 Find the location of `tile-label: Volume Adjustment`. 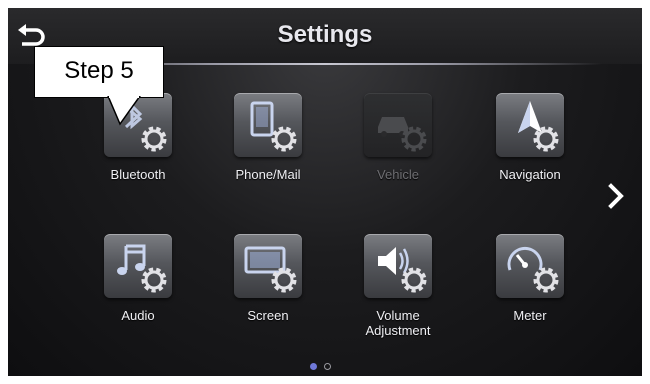

tile-label: Volume Adjustment is located at coordinates (398, 323).